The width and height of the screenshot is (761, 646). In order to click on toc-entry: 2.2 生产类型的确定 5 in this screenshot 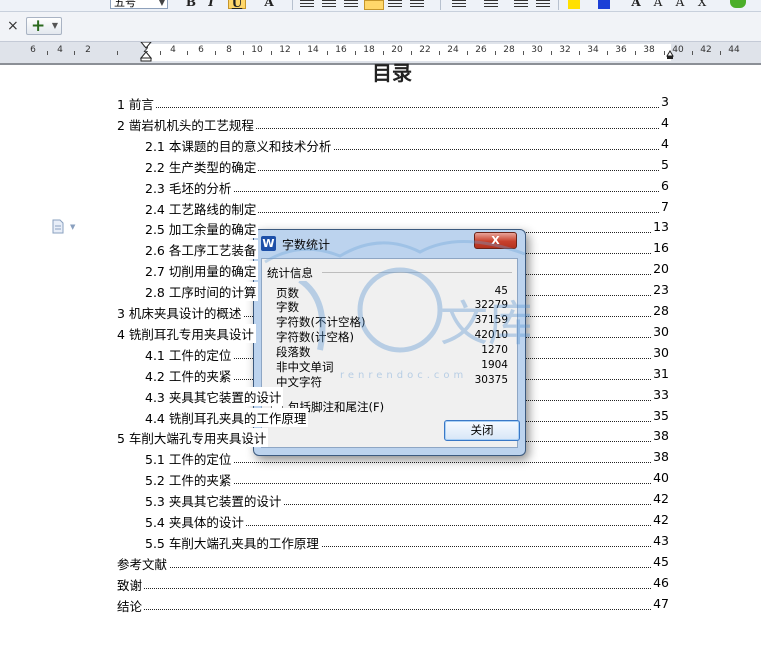, I will do `click(380, 166)`.